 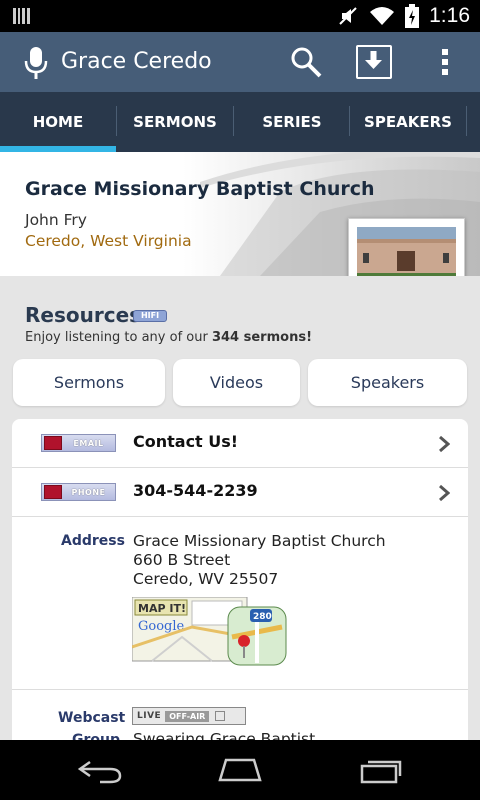 I want to click on off-air-label: OFF-AIR, so click(x=187, y=716).